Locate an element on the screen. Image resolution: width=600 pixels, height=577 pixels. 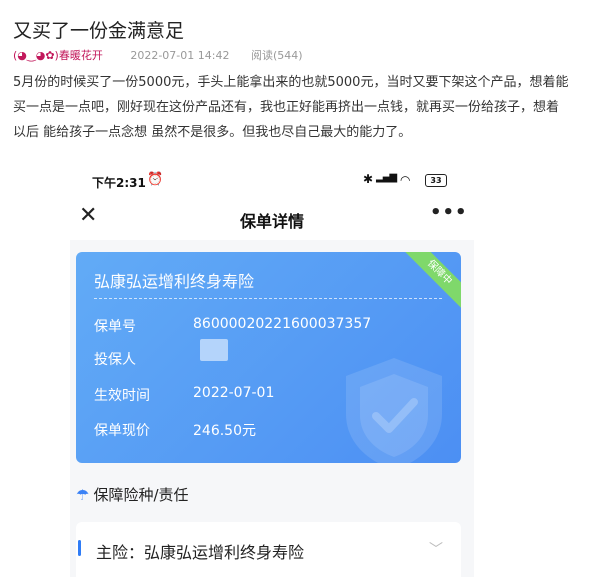
alarm-icon: ⏰ is located at coordinates (155, 179).